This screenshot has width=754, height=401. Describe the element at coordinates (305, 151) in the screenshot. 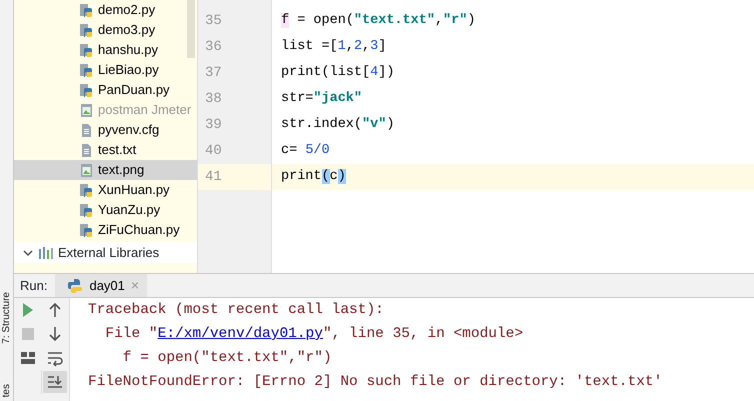

I see `code-line: c= 5/0` at that location.